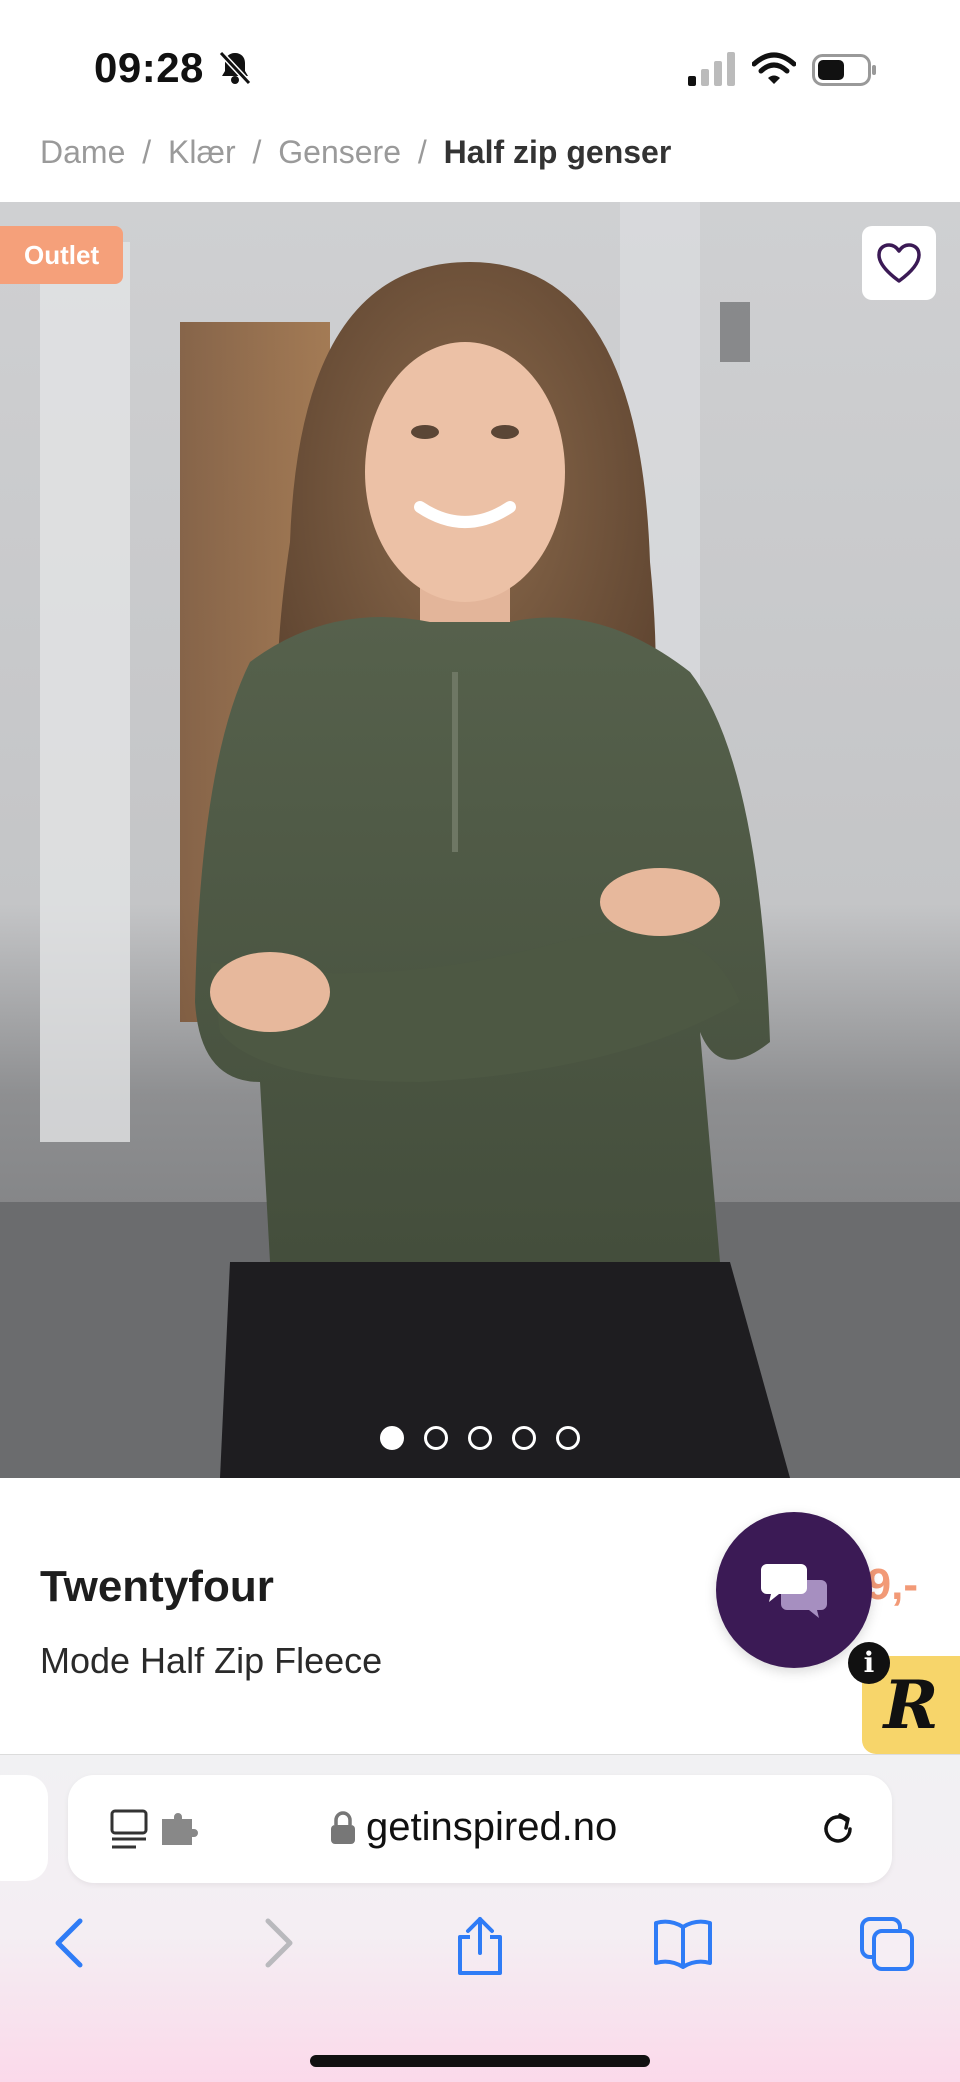  I want to click on page-menu-icon, so click(130, 1833).